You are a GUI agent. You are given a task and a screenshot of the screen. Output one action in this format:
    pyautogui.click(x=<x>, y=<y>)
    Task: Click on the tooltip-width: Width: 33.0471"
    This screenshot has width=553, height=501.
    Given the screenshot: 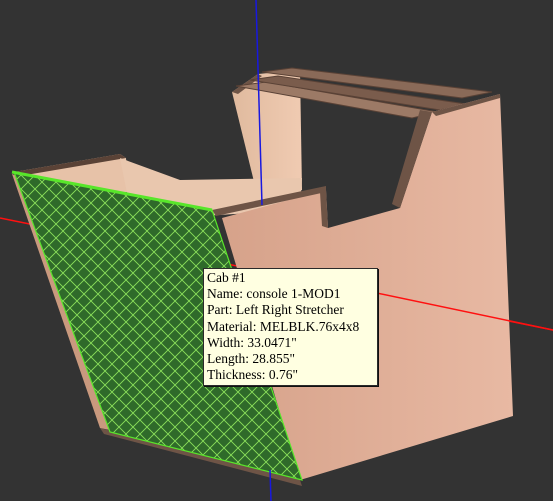 What is the action you would take?
    pyautogui.click(x=252, y=342)
    